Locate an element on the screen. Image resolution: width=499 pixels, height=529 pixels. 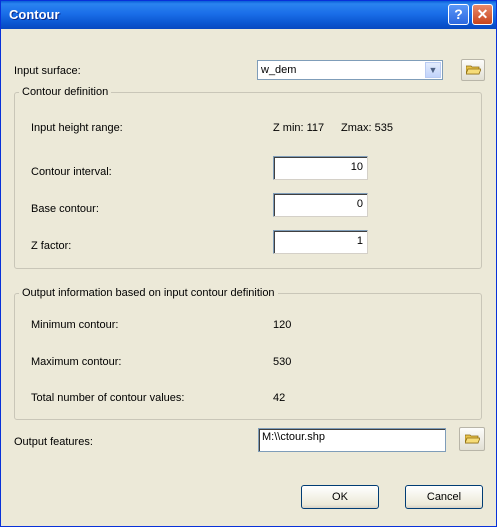
input-surface-label: Input surface: is located at coordinates (47, 71).